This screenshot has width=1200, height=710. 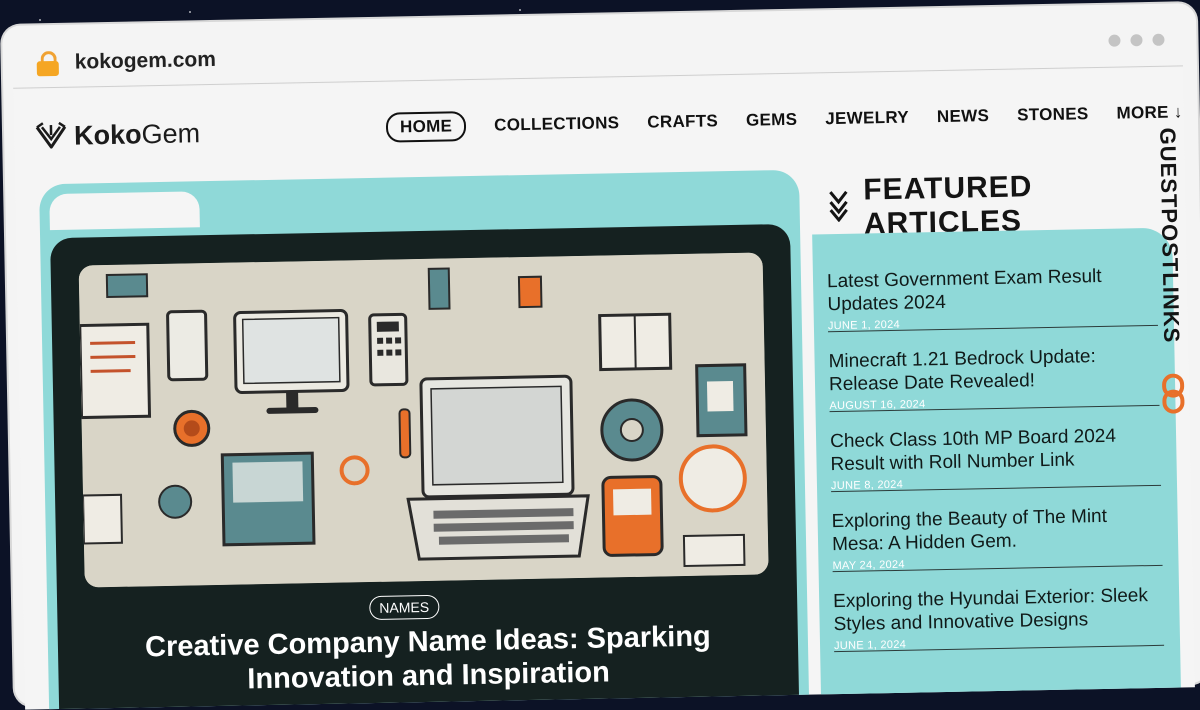 What do you see at coordinates (47, 63) in the screenshot?
I see `lock-icon` at bounding box center [47, 63].